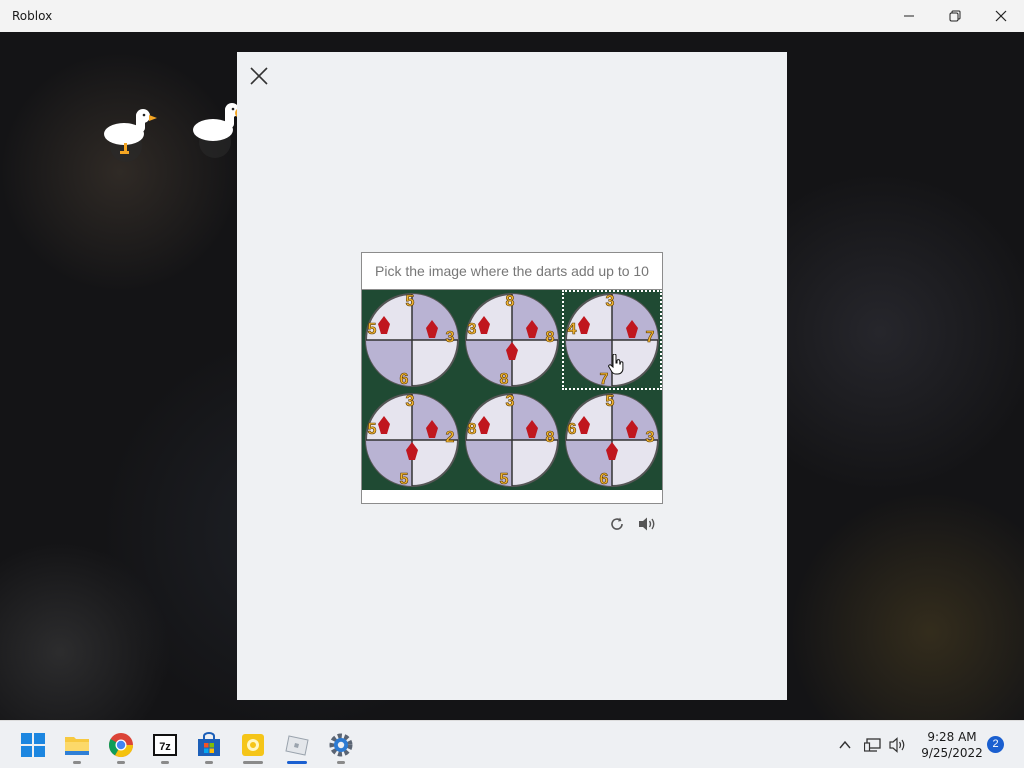  What do you see at coordinates (632, 524) in the screenshot?
I see `captcha-tools` at bounding box center [632, 524].